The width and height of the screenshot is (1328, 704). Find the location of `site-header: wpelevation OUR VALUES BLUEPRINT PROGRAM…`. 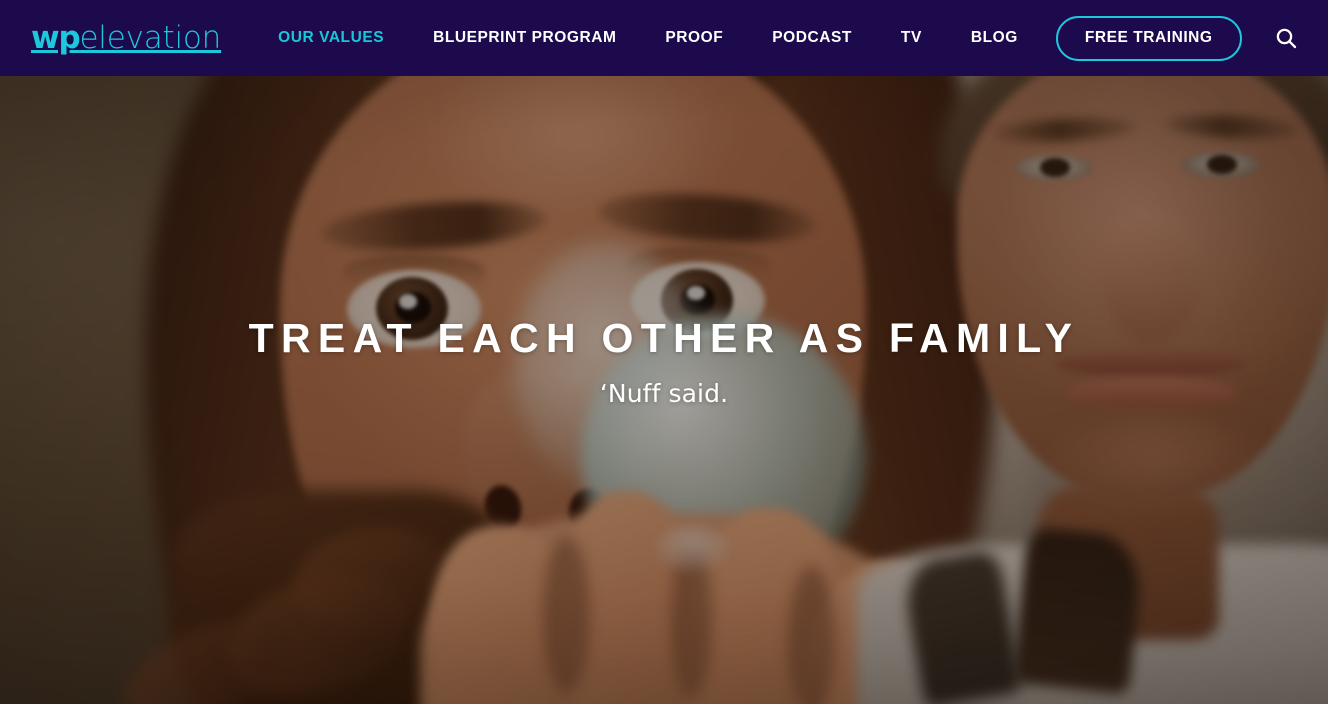

site-header: wpelevation OUR VALUES BLUEPRINT PROGRAM… is located at coordinates (664, 38).